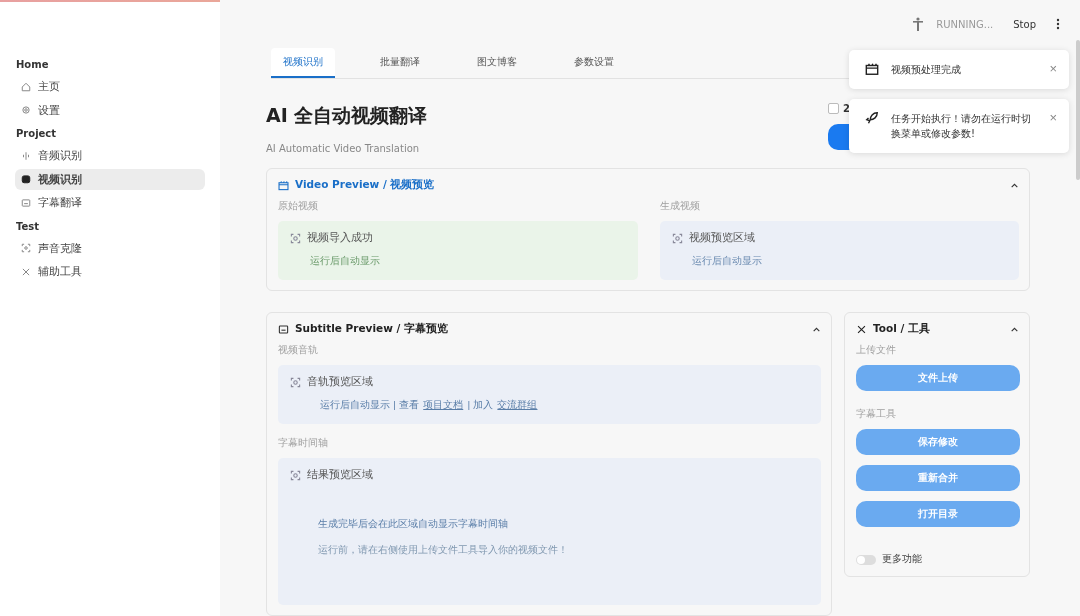  What do you see at coordinates (480, 405) in the screenshot?
I see `hint-text: | 加入` at bounding box center [480, 405].